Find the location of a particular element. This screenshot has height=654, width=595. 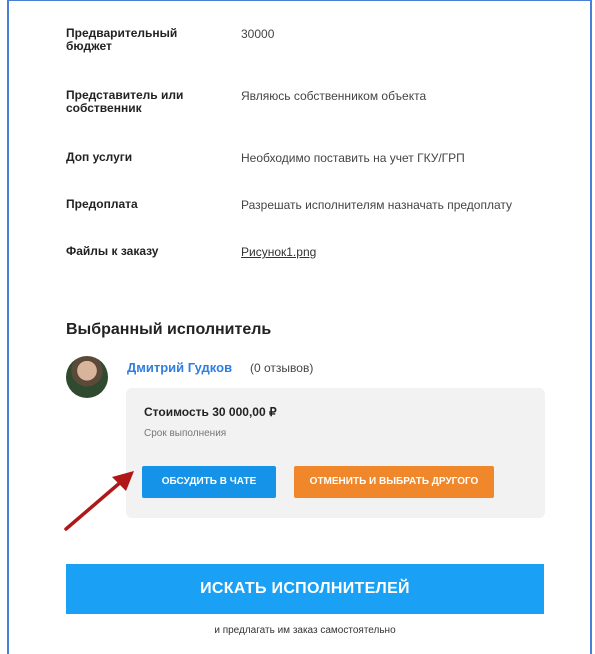

arrow-icon is located at coordinates (99, 501).